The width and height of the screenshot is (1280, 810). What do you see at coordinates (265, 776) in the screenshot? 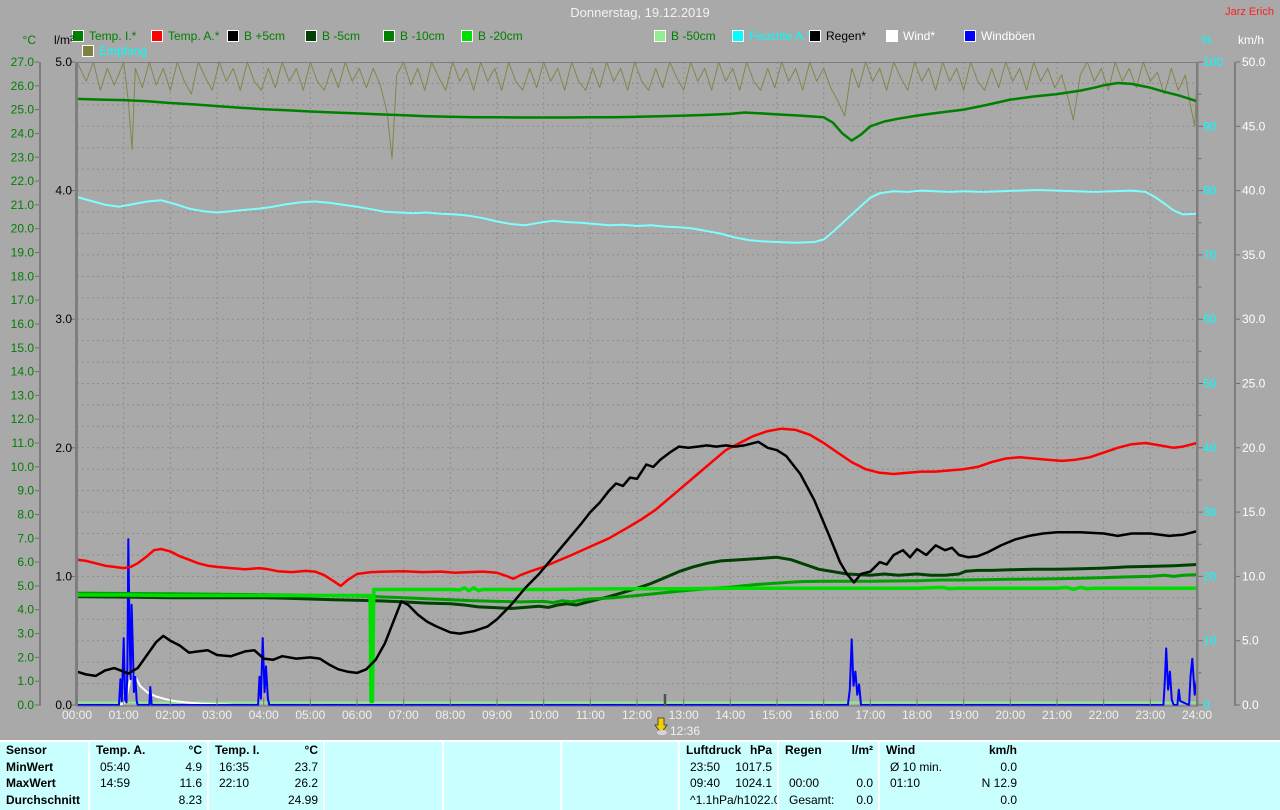
I see `table-section-temp_i: Temp. I. °C 16:35 23.7 22:10 26.2 24.99` at bounding box center [265, 776].